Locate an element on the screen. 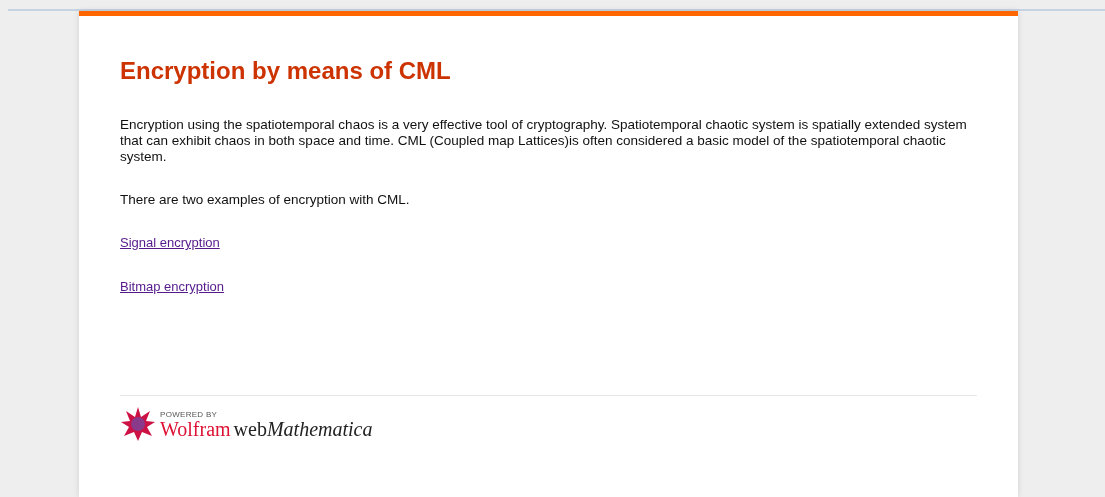  paragraph: Encryption using the spatiotemporal chaos is a very effective tool of cryptography. Spatiotemporal chaotic system is spatially extended system that can exhibit chaos in both space and time. CML (Coupled map Lattices)is often considered a basic model of the spatiotemporal chaotic system. is located at coordinates (544, 141).